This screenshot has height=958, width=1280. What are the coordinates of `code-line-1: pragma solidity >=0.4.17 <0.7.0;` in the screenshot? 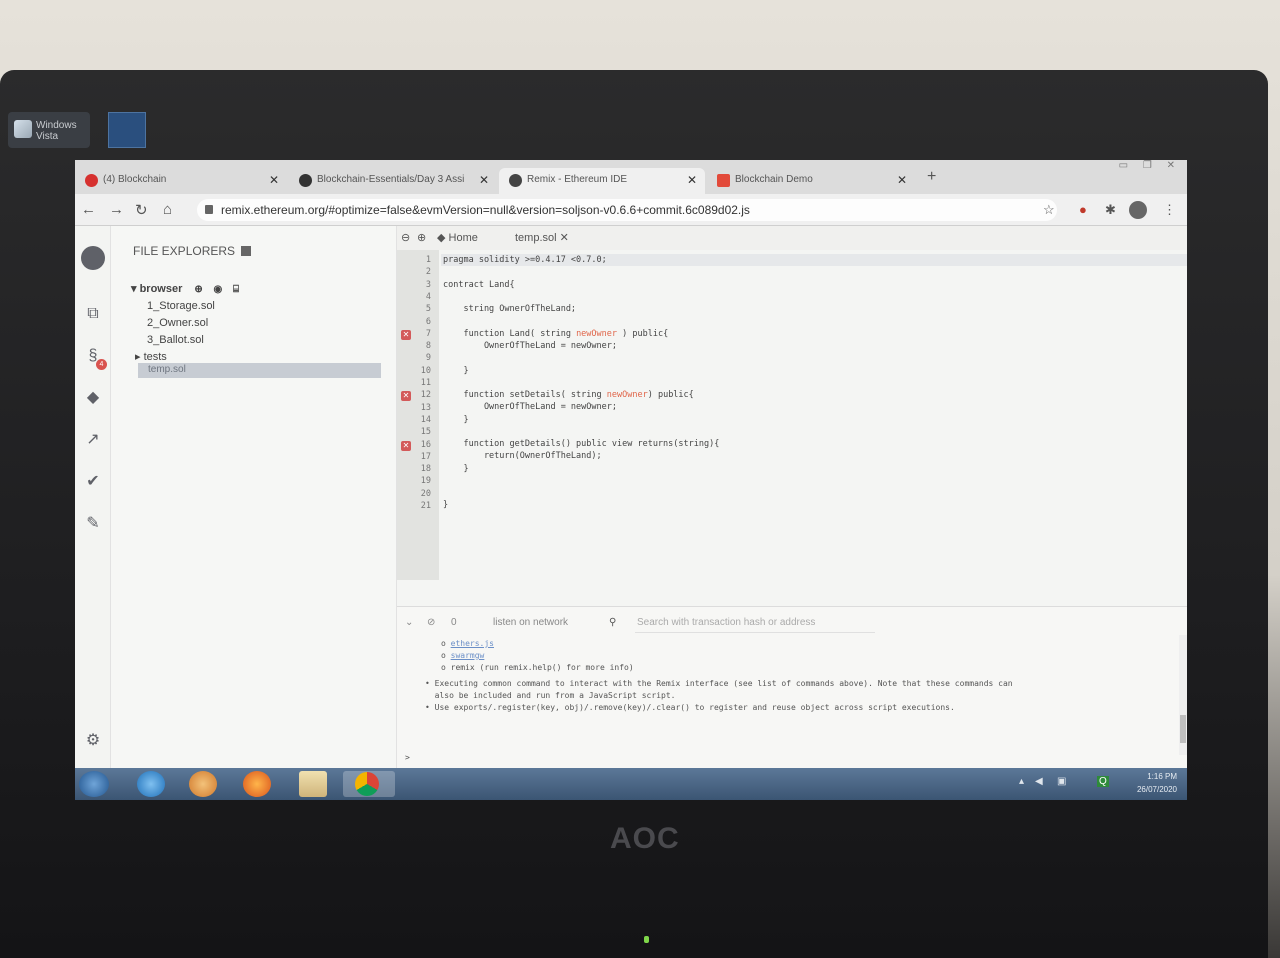 It's located at (525, 260).